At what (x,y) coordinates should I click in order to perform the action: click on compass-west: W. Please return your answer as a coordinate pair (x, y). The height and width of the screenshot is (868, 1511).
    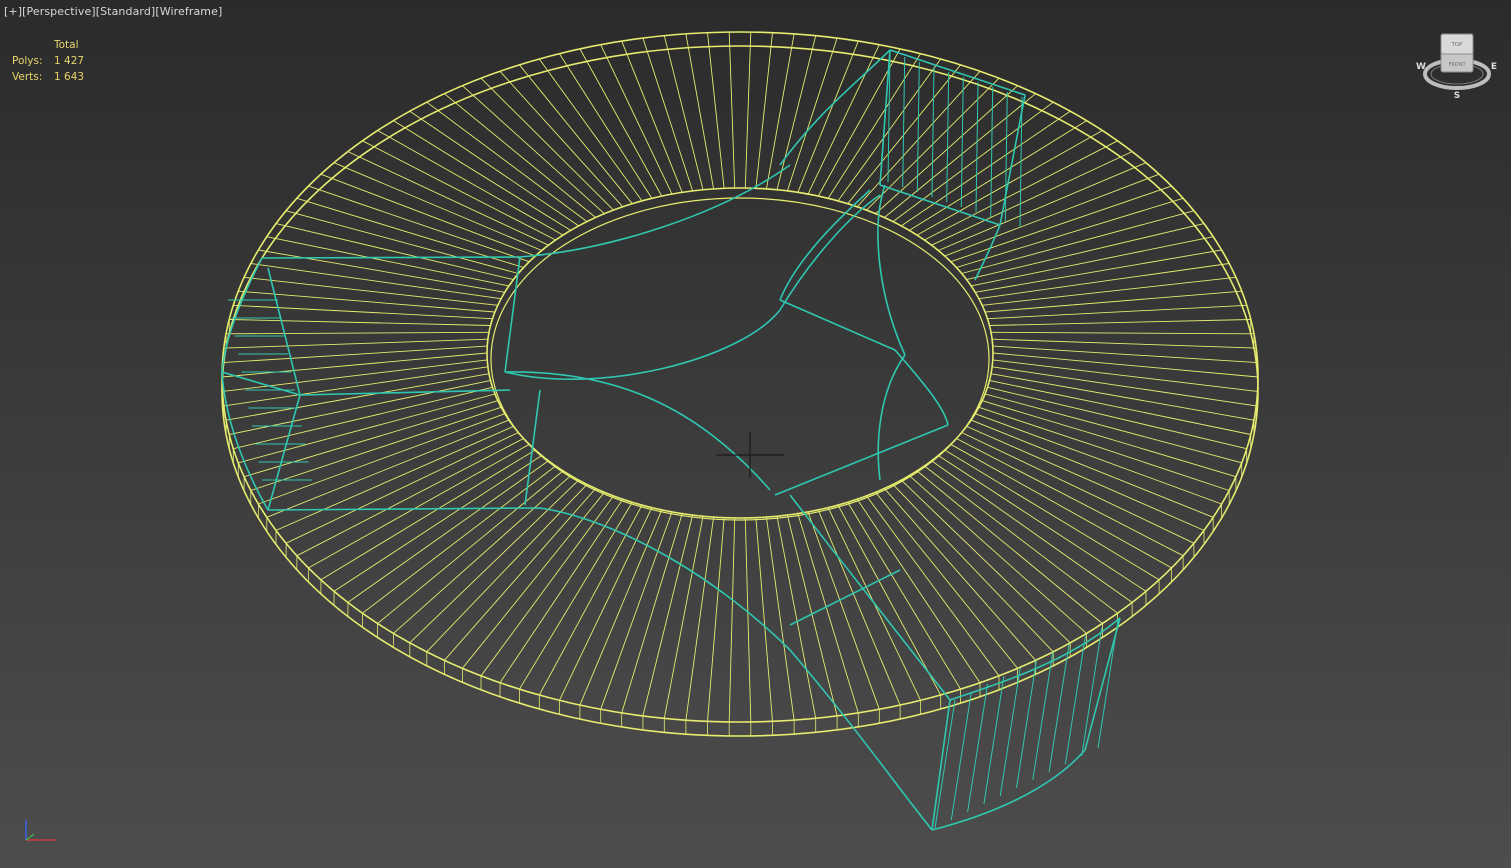
    Looking at the image, I should click on (1421, 67).